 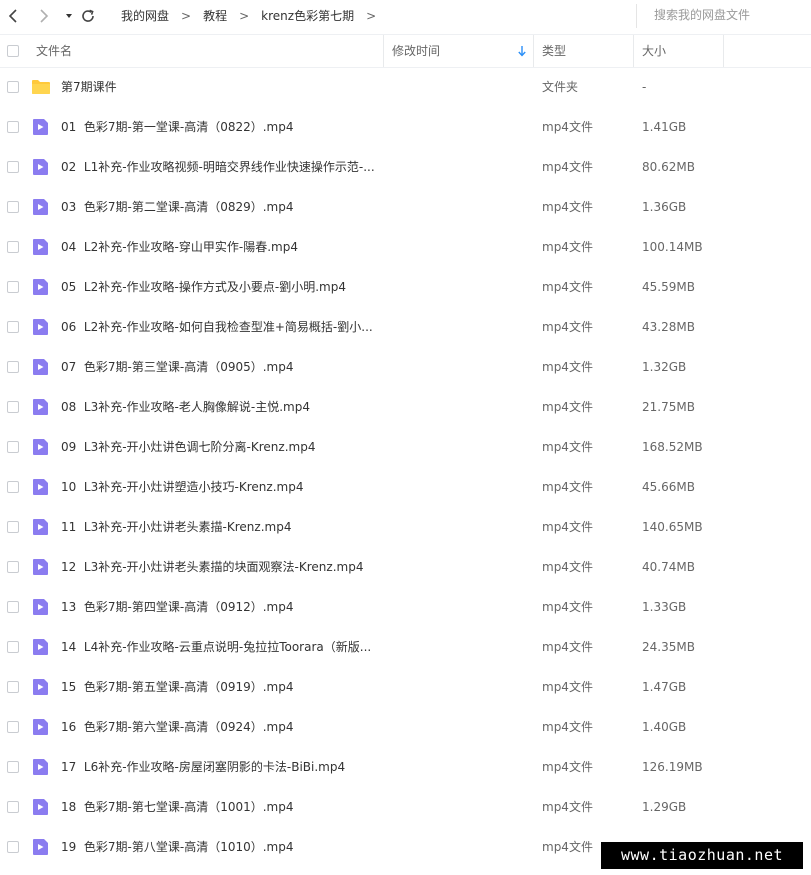 I want to click on file-type: 文件夹, so click(x=560, y=87).